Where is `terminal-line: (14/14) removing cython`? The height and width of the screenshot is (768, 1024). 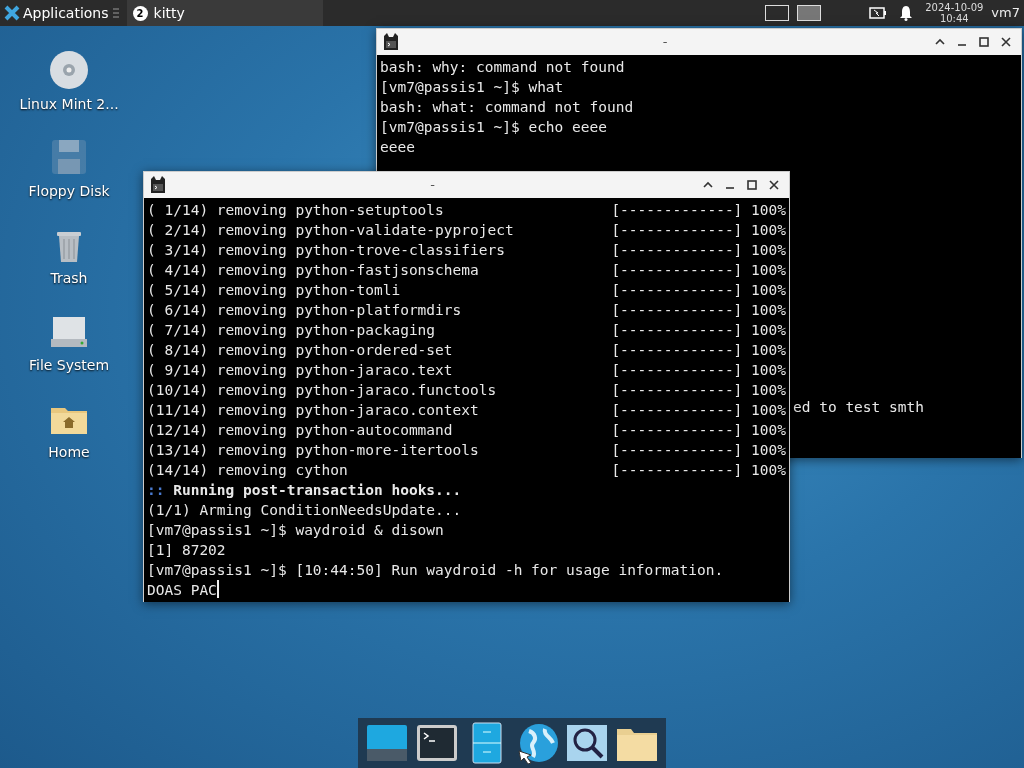
terminal-line: (14/14) removing cython is located at coordinates (247, 470).